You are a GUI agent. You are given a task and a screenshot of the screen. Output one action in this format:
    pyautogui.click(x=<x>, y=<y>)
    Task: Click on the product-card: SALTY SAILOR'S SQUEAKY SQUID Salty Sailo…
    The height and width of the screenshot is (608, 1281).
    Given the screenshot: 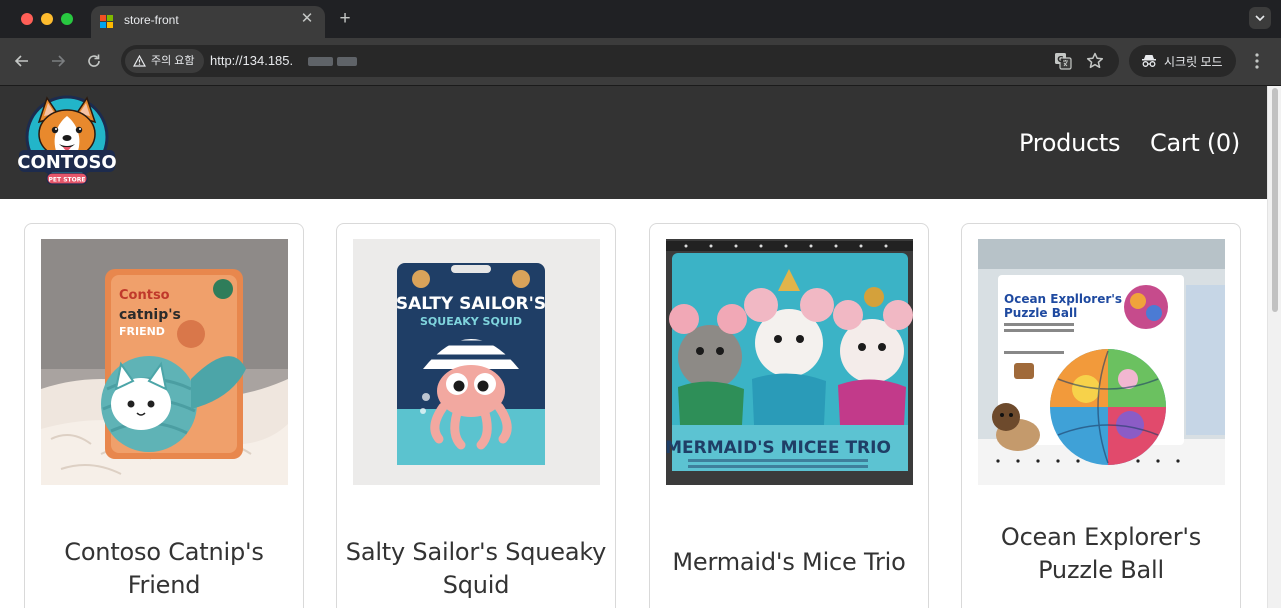 What is the action you would take?
    pyautogui.click(x=476, y=415)
    